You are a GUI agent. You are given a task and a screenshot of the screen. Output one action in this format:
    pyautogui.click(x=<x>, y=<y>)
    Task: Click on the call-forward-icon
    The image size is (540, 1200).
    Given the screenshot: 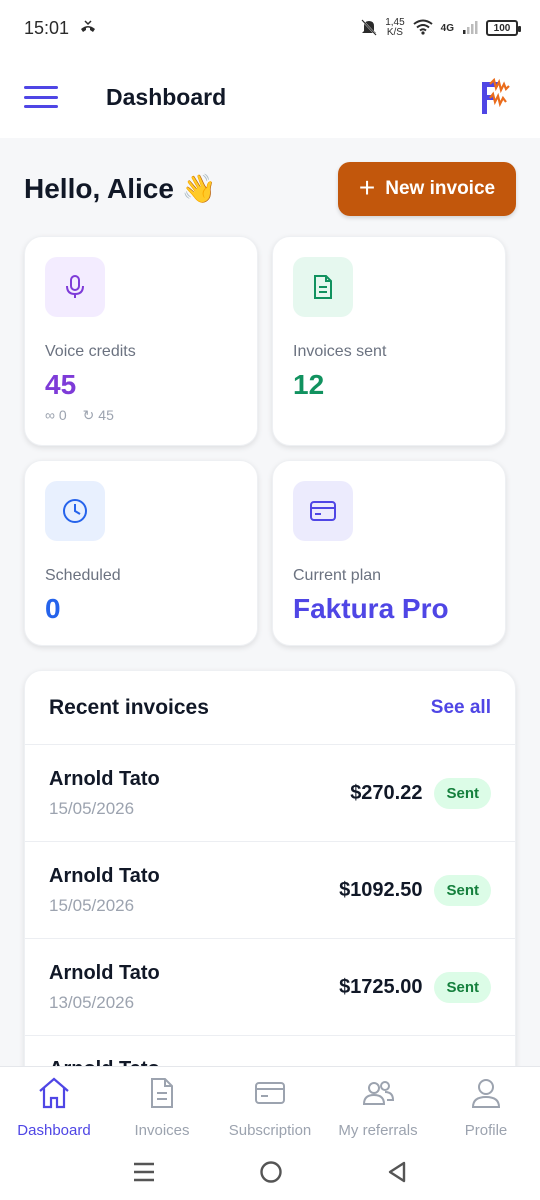 What is the action you would take?
    pyautogui.click(x=88, y=28)
    